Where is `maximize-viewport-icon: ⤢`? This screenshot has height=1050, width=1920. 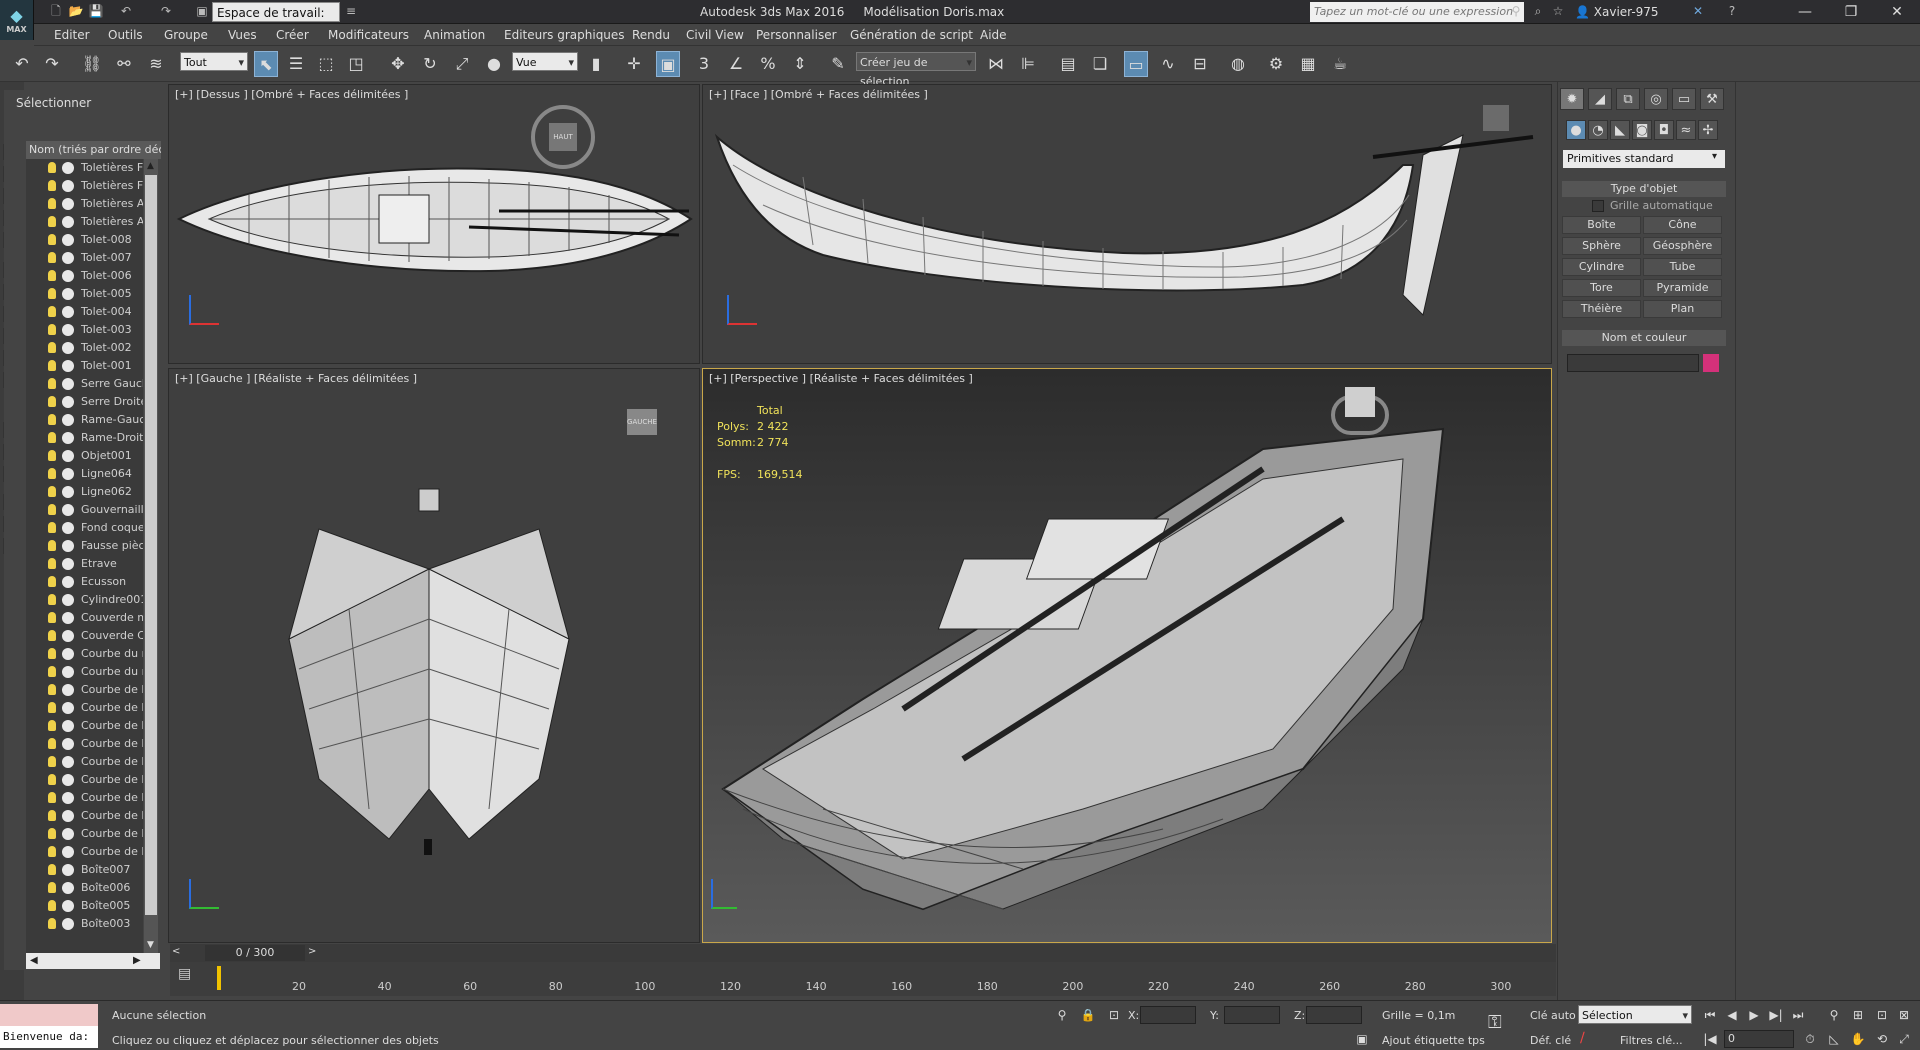 maximize-viewport-icon: ⤢ is located at coordinates (1904, 1039).